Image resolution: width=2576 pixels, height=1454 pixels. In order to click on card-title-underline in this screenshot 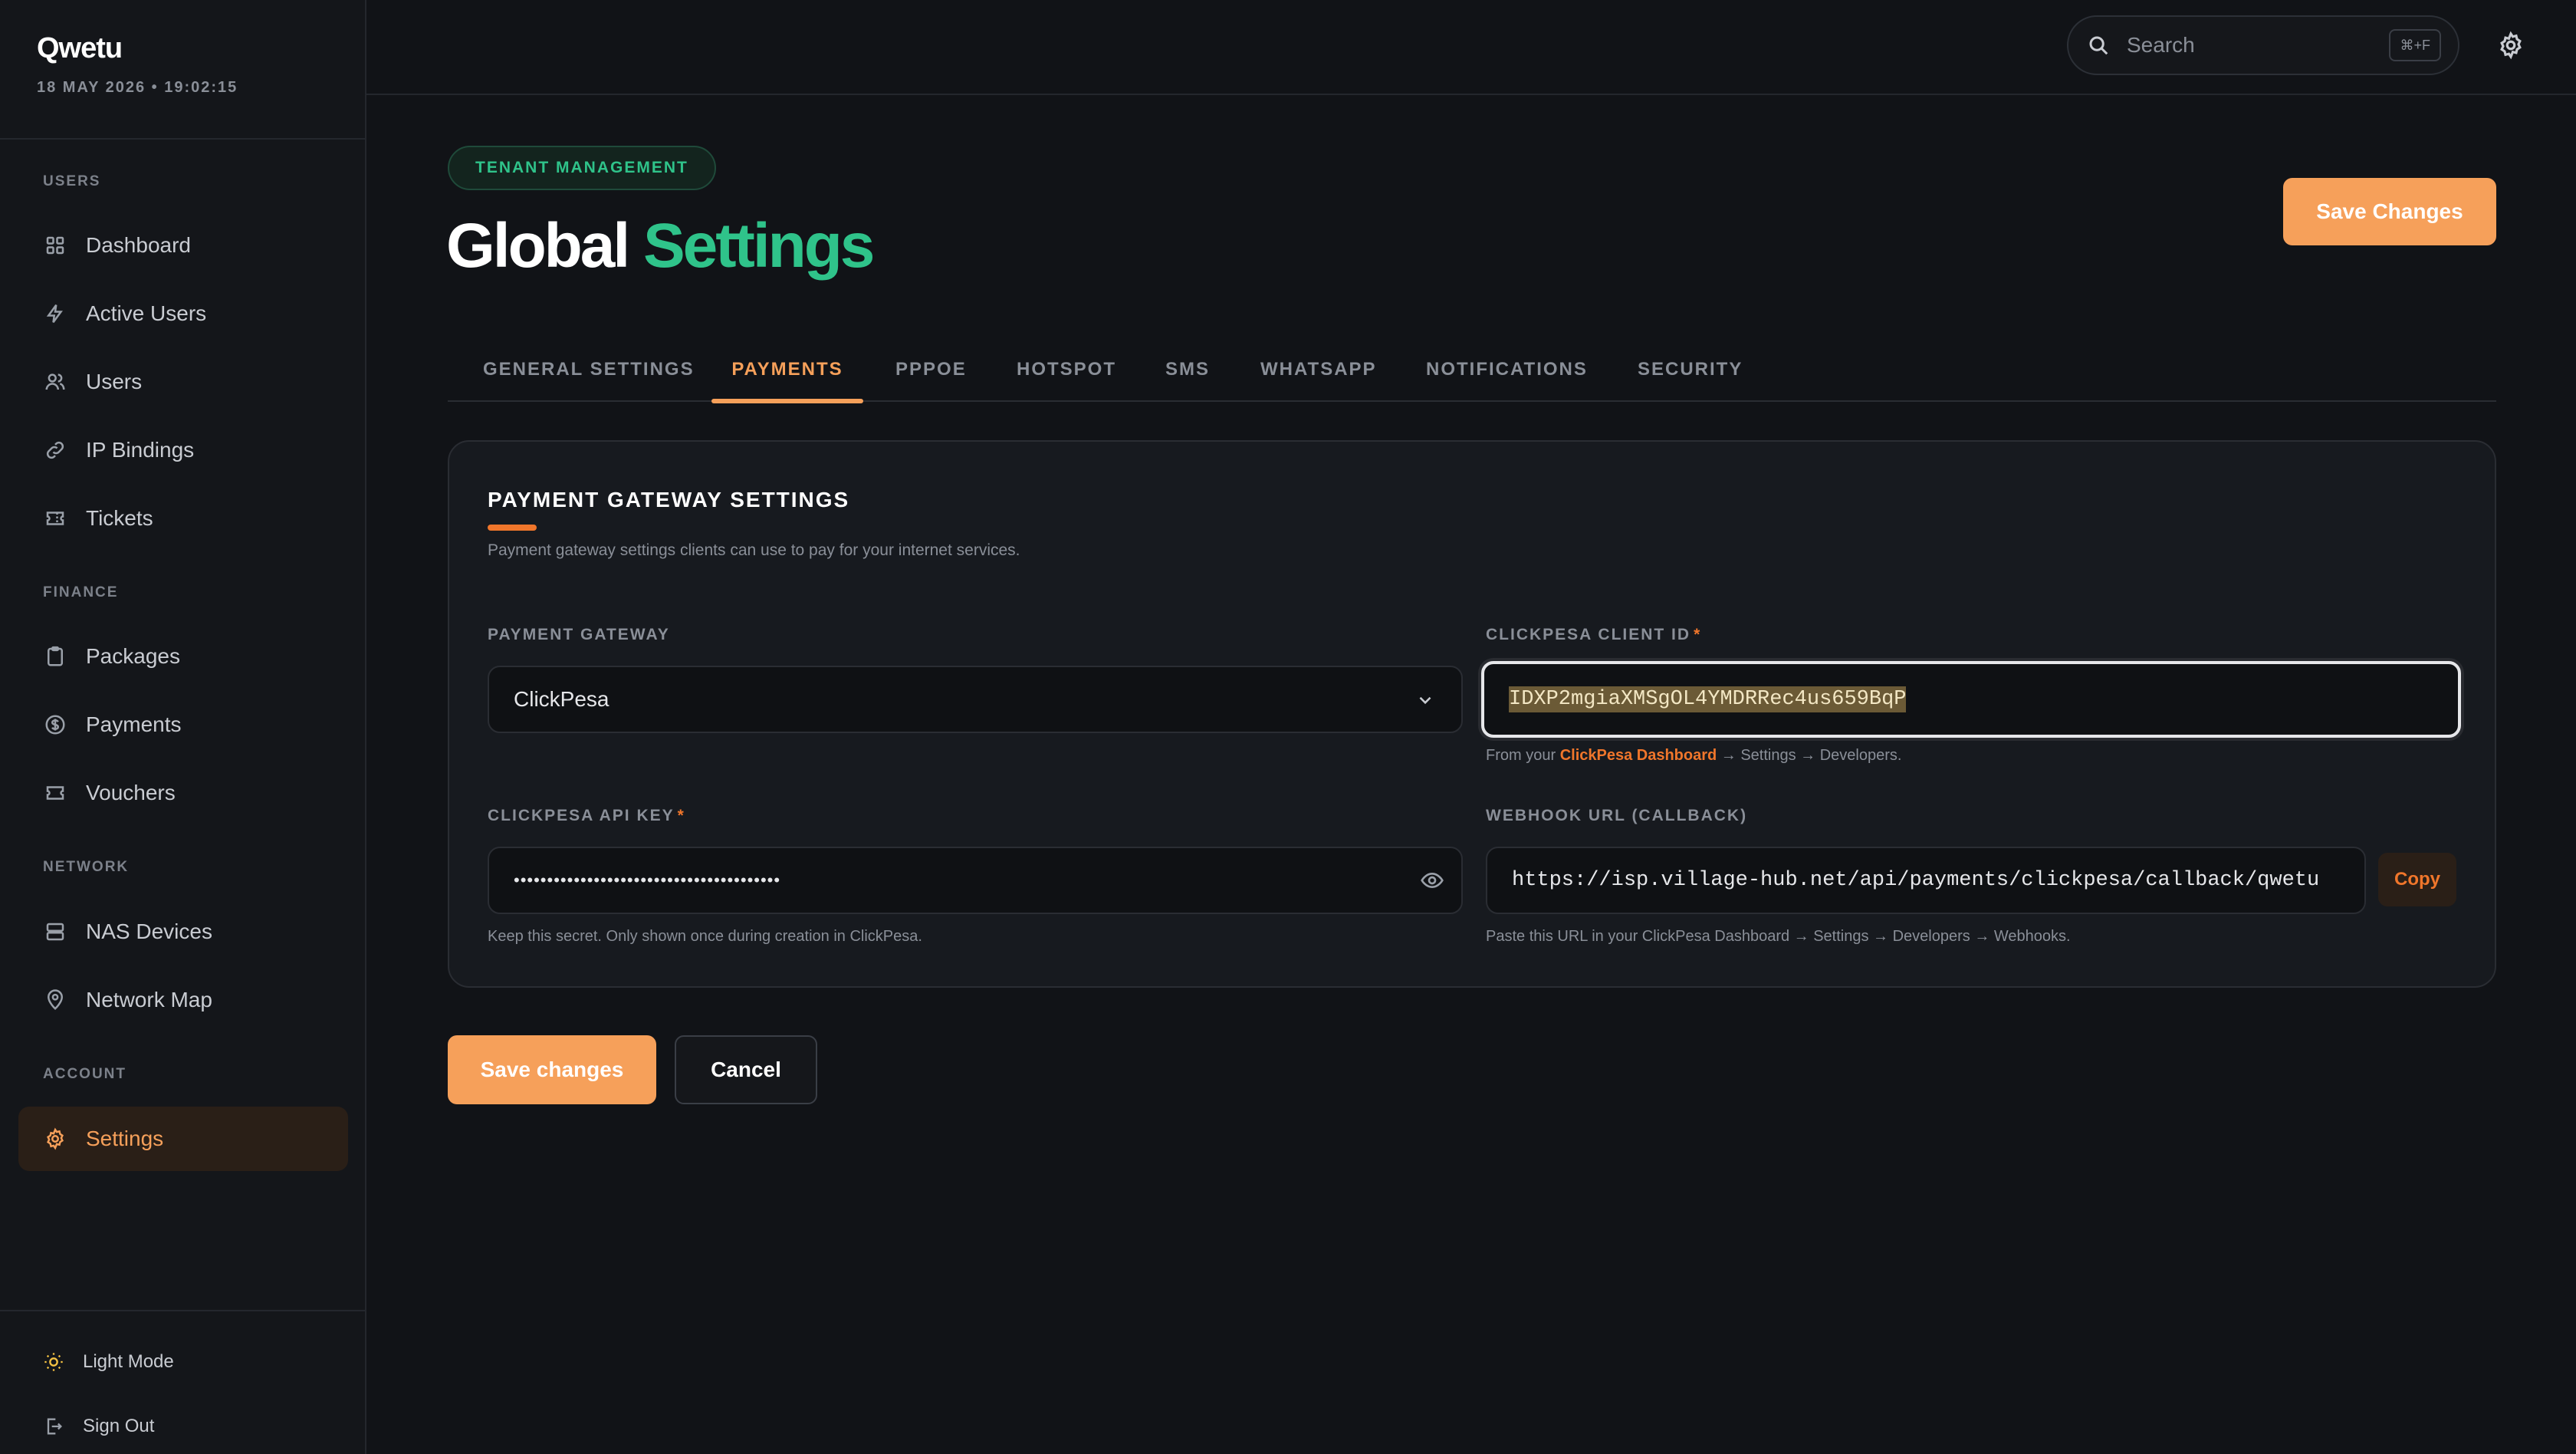, I will do `click(513, 528)`.